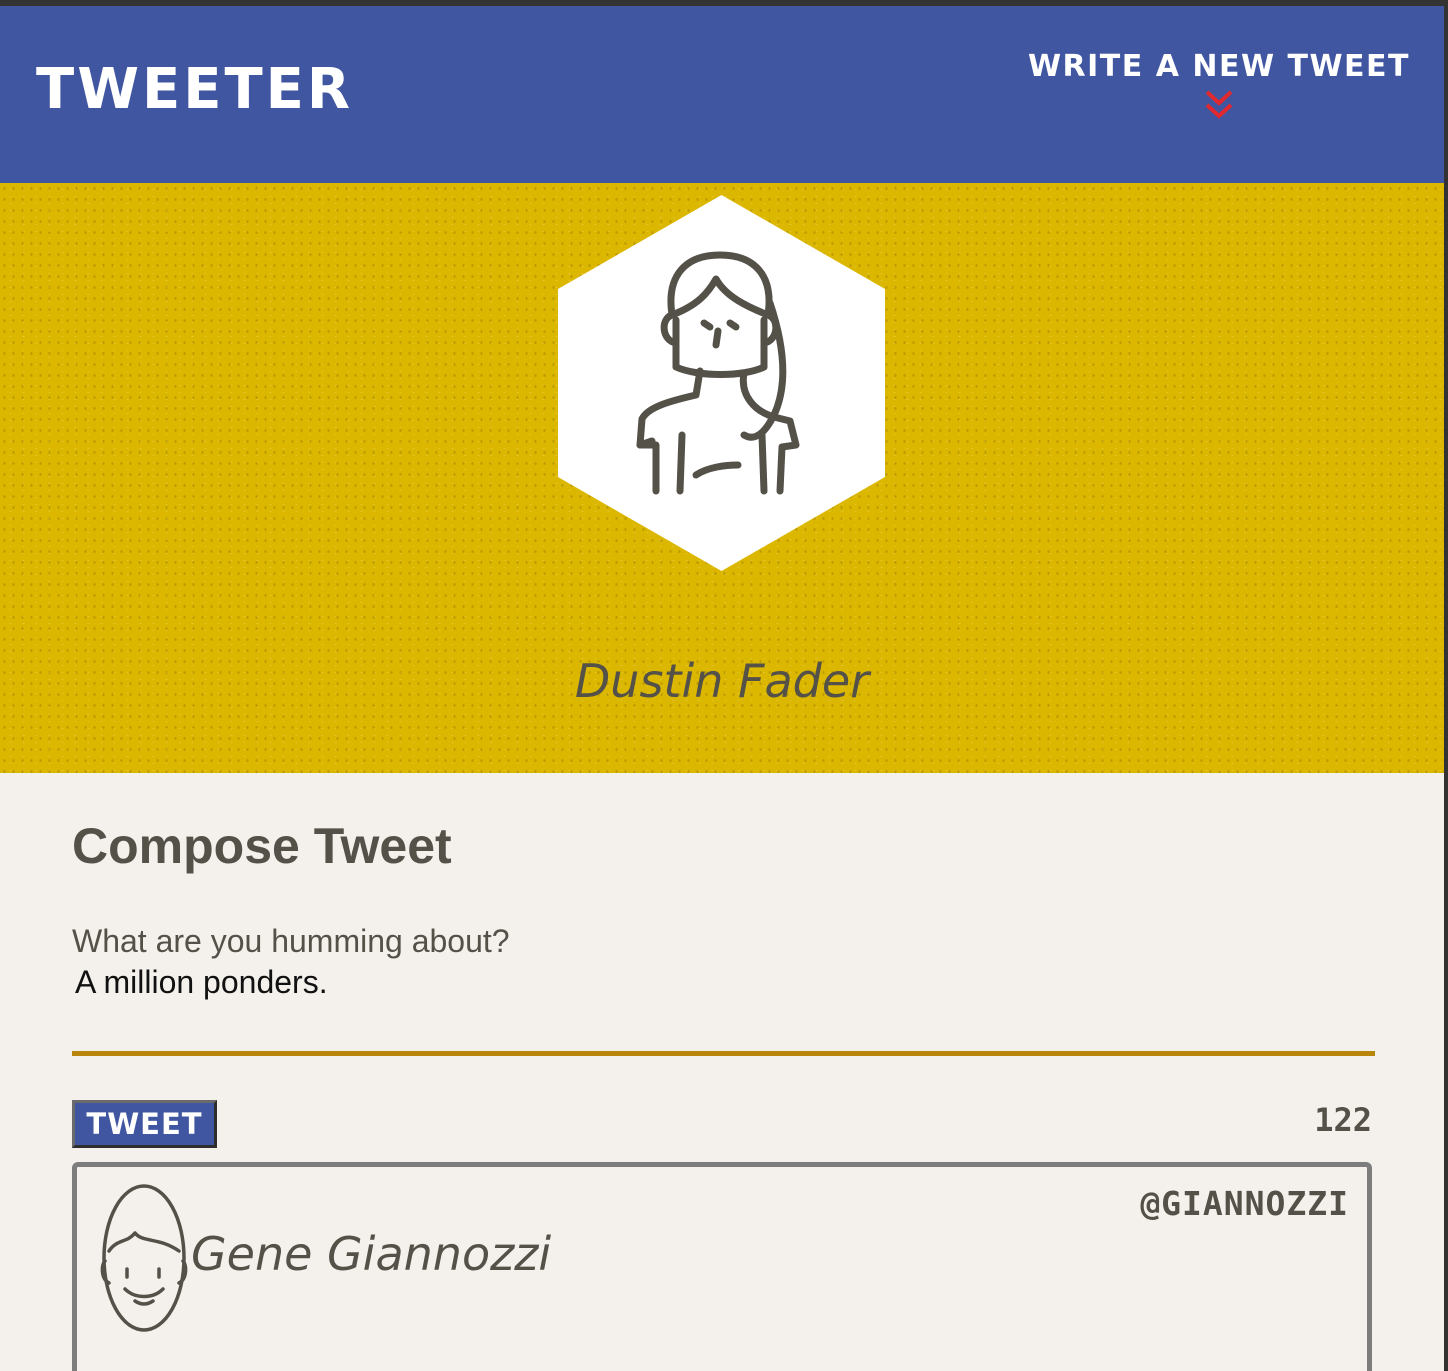 The width and height of the screenshot is (1448, 1371). What do you see at coordinates (291, 941) in the screenshot?
I see `compose-prompt-label: What are you humming about?` at bounding box center [291, 941].